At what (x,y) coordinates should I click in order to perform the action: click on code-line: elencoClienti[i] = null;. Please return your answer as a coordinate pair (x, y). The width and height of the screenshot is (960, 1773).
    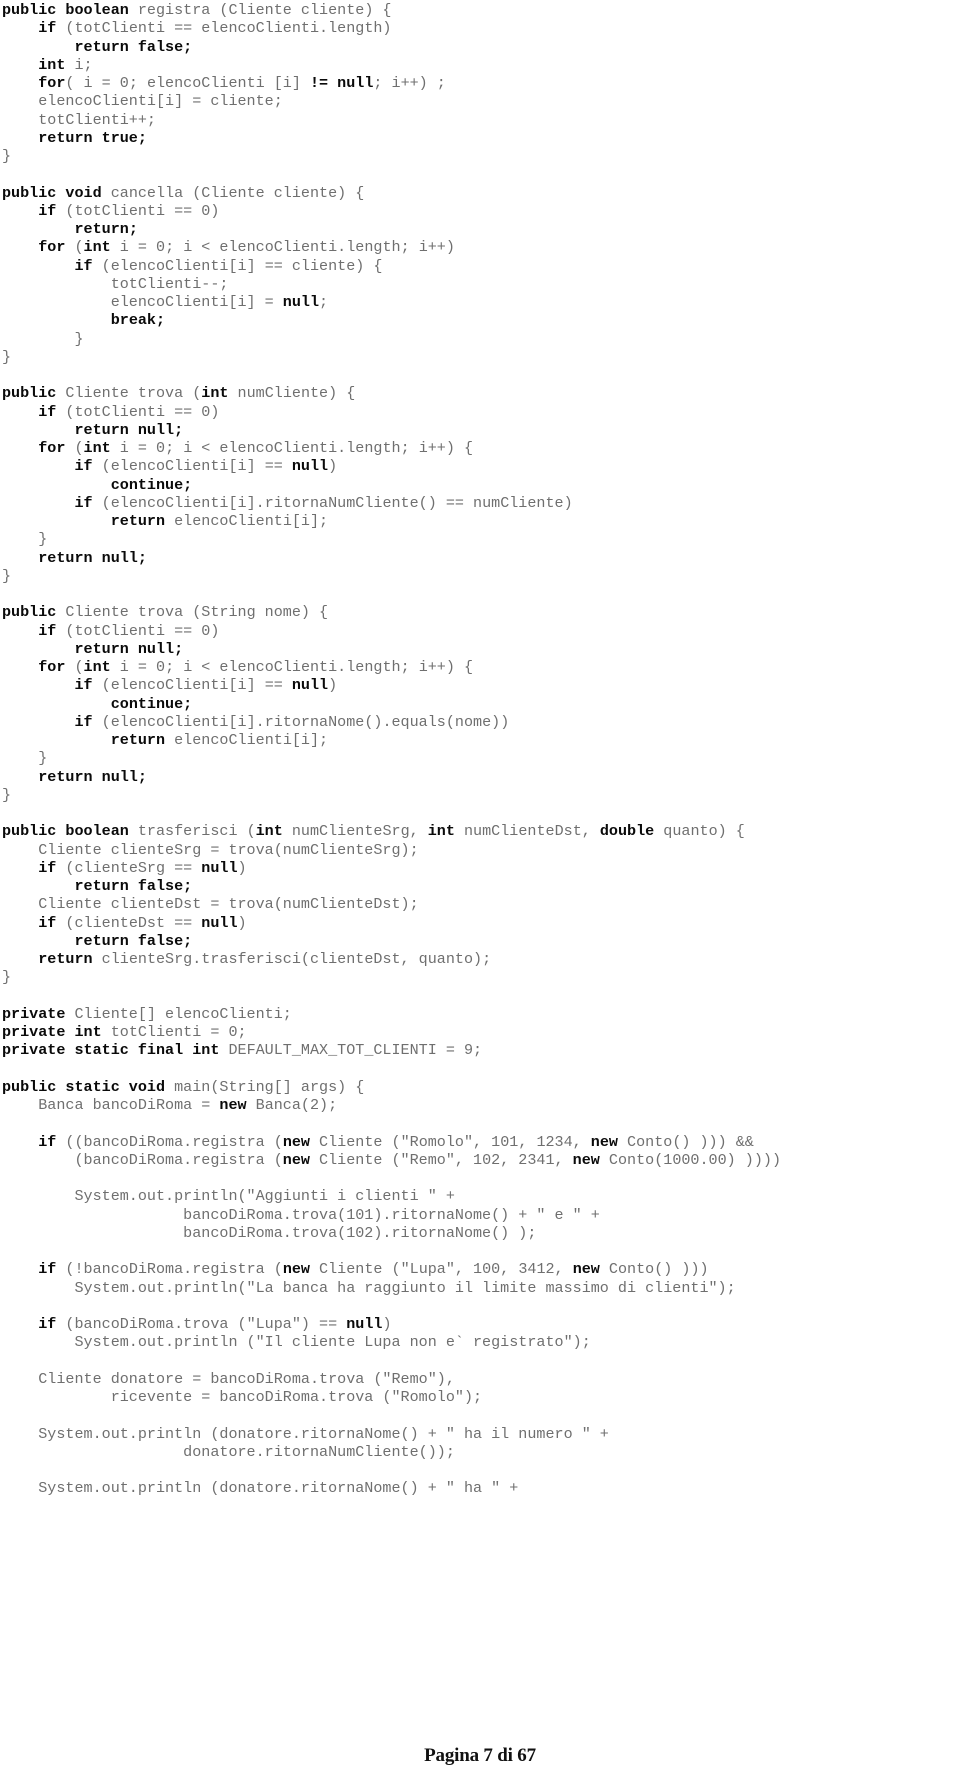
    Looking at the image, I should click on (480, 302).